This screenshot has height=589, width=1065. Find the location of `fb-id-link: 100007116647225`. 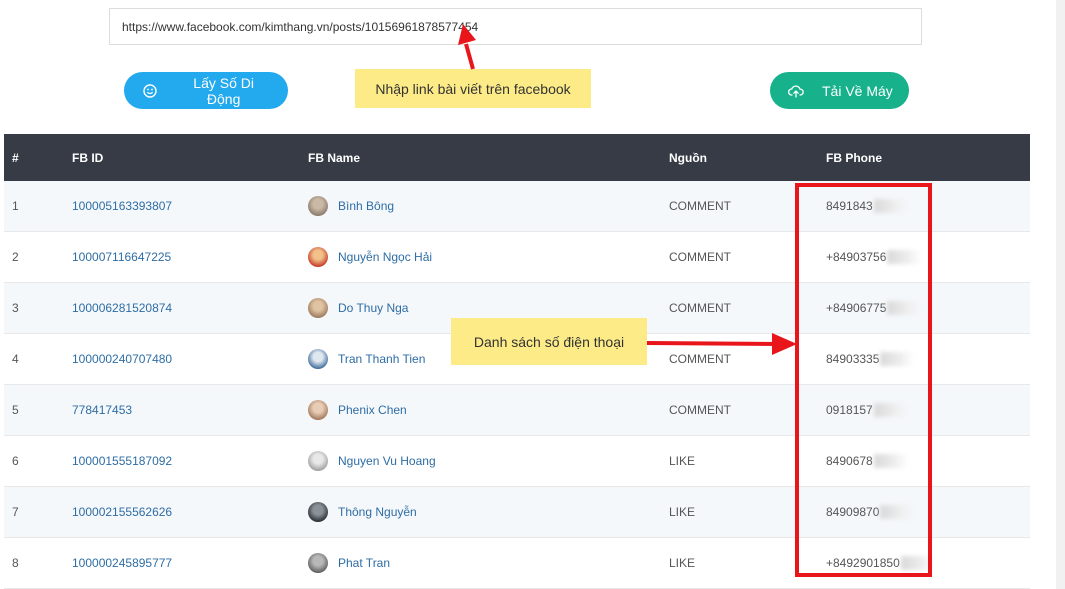

fb-id-link: 100007116647225 is located at coordinates (121, 257).